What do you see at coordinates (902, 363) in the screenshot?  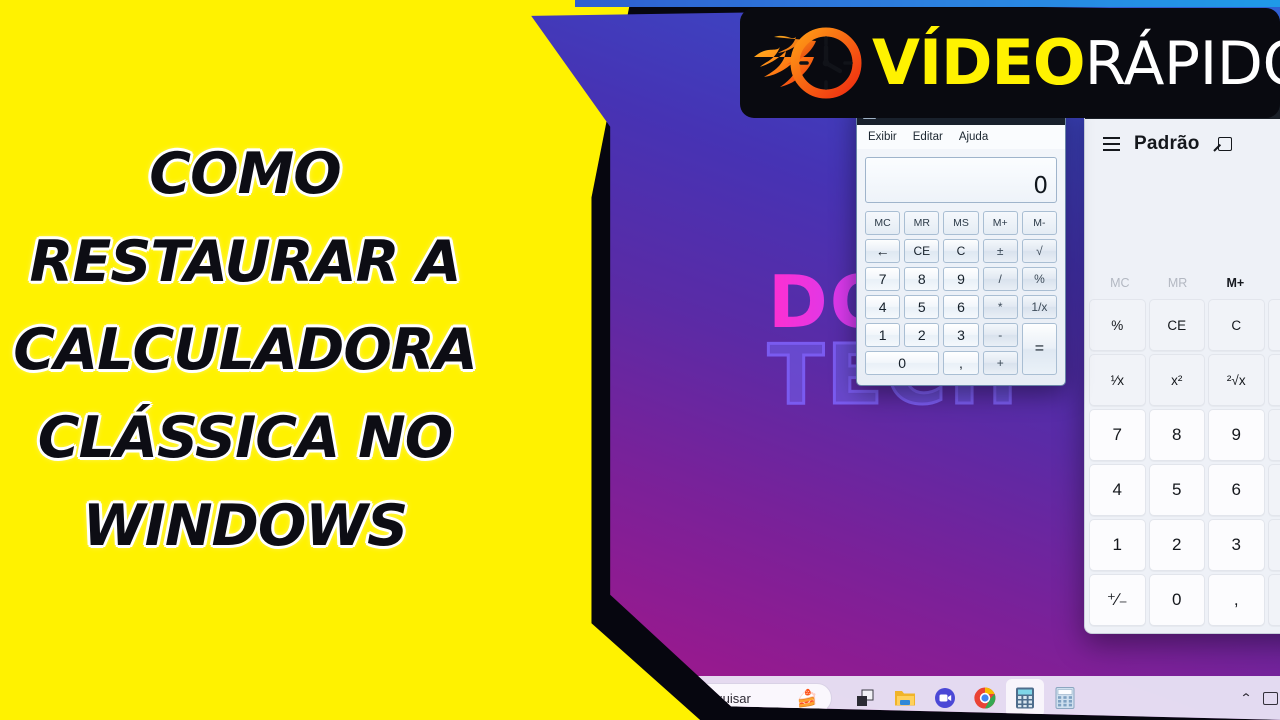 I see `classic-key-0: 0` at bounding box center [902, 363].